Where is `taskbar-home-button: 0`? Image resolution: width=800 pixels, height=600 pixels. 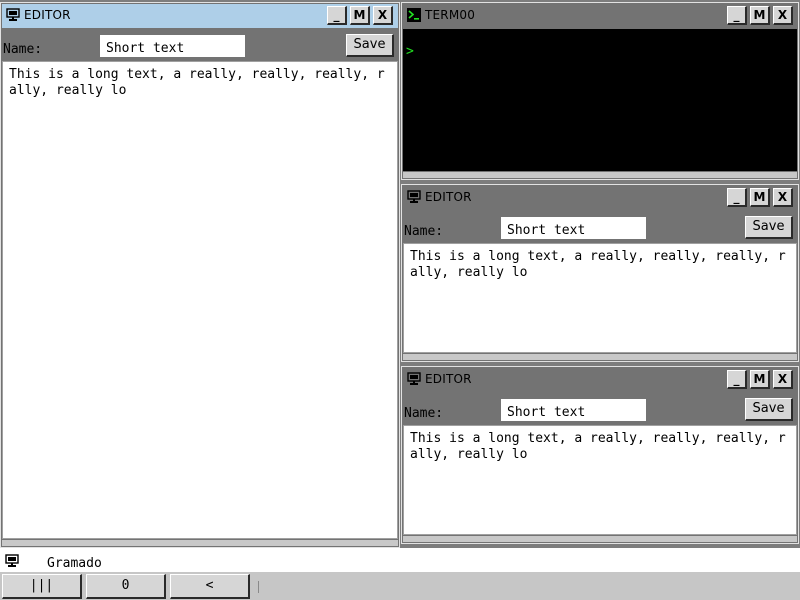
taskbar-home-button: 0 is located at coordinates (126, 586).